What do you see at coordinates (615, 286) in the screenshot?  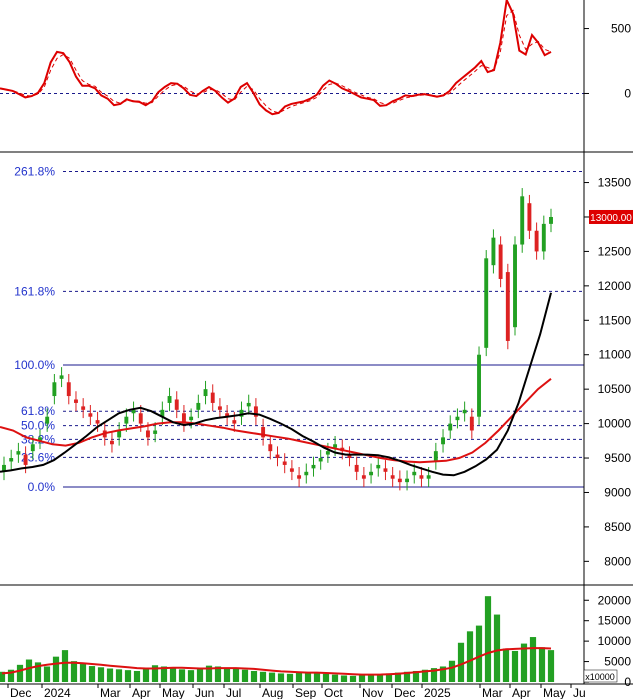 I see `y-tick-label: 12000` at bounding box center [615, 286].